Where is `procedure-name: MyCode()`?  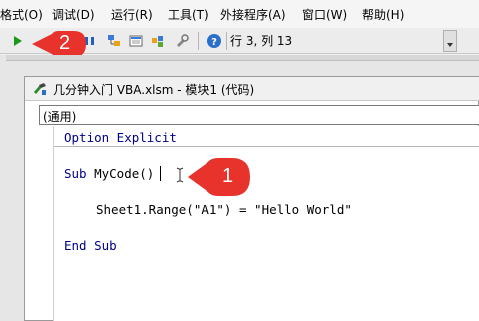
procedure-name: MyCode() is located at coordinates (120, 173).